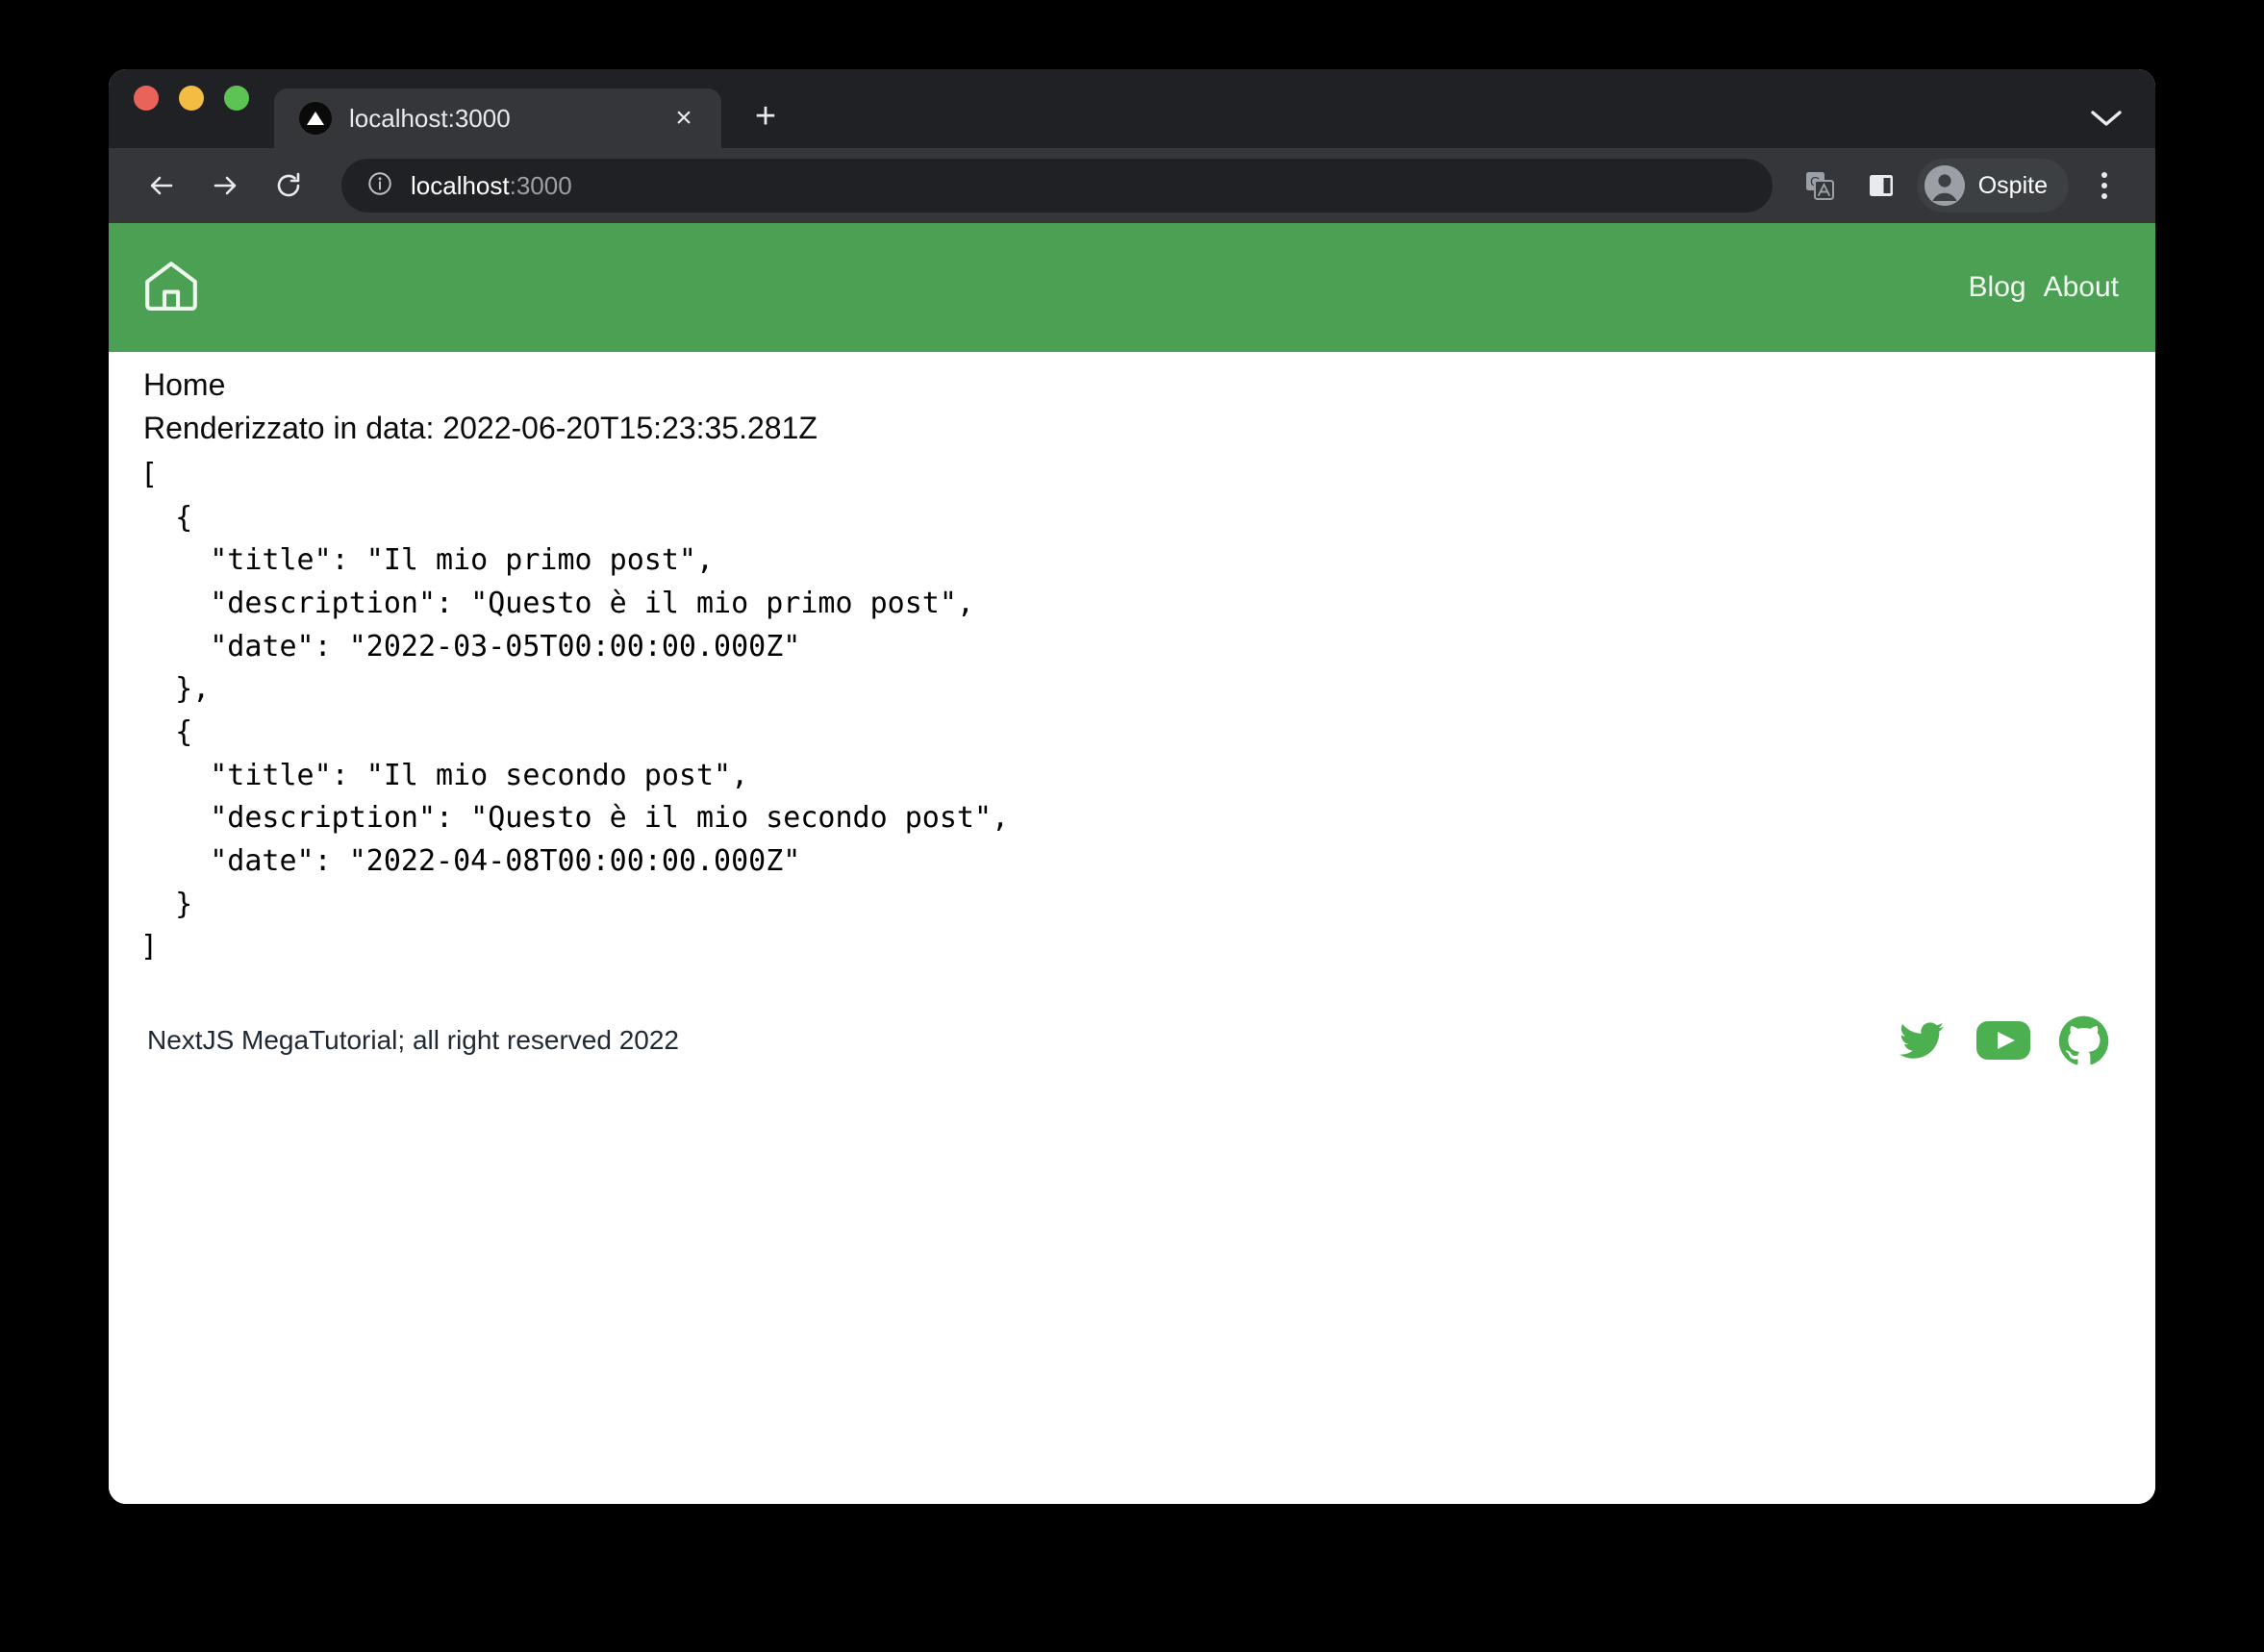  I want to click on toolbar-actions: G Ospite, so click(1962, 186).